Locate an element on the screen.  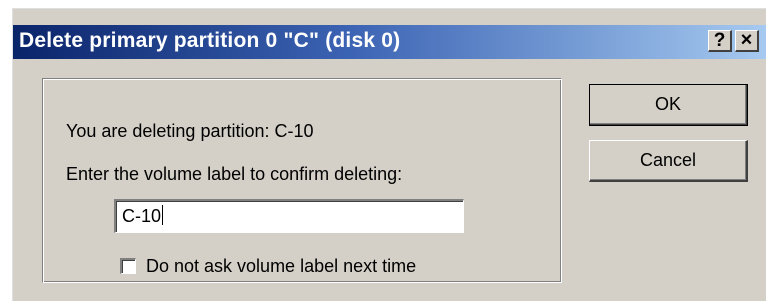
volume-label-input: C-10 is located at coordinates (289, 216).